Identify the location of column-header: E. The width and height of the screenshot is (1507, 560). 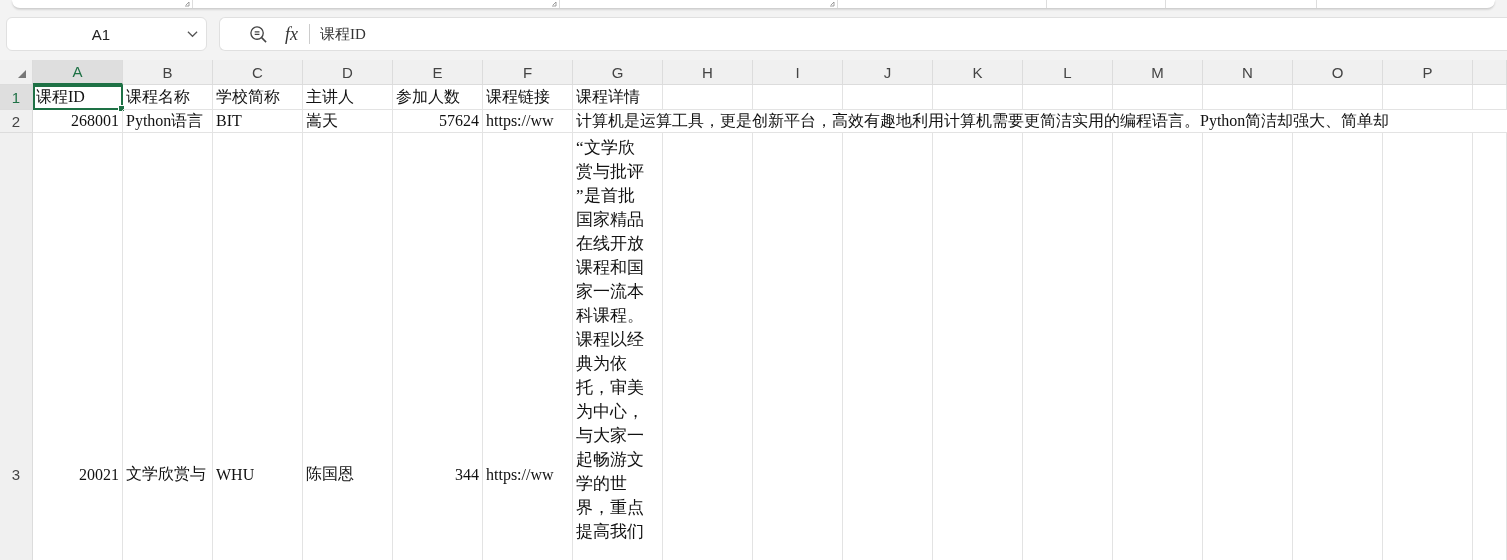
(438, 72).